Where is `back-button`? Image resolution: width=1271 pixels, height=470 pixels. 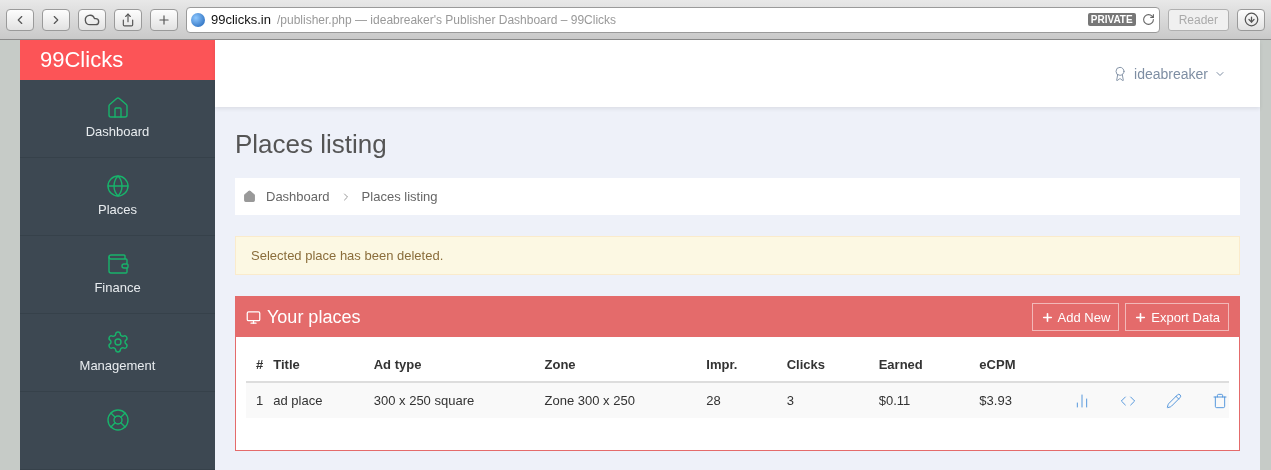
back-button is located at coordinates (20, 19).